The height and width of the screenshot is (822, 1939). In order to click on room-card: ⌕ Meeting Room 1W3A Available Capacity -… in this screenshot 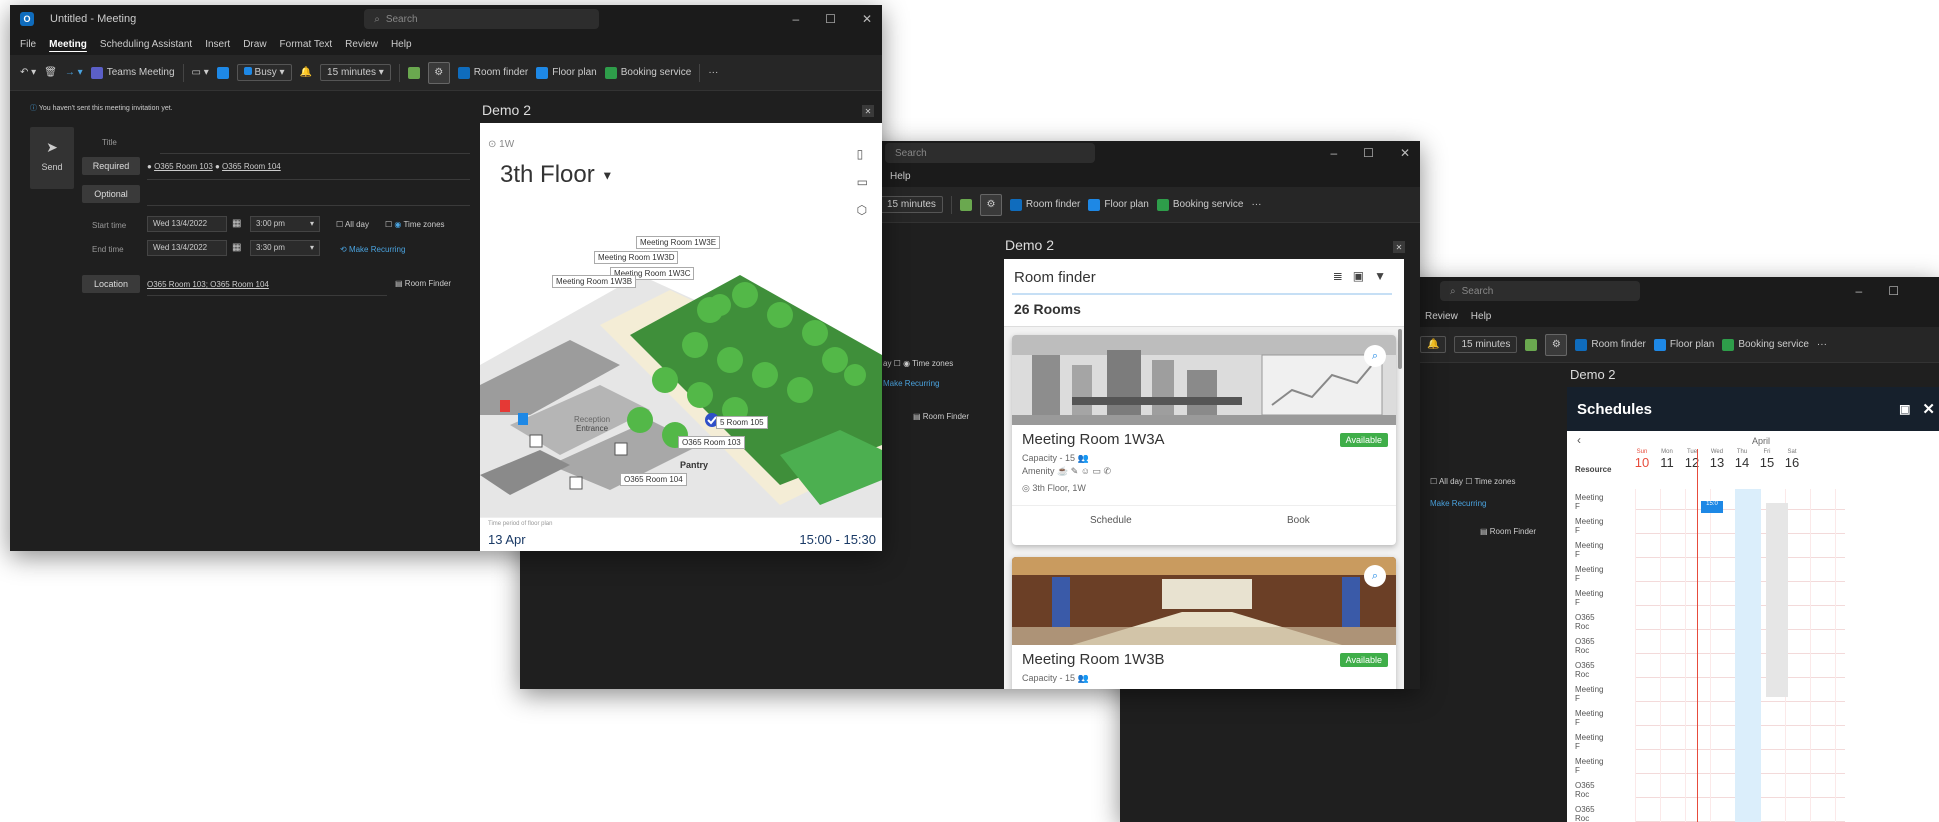, I will do `click(1204, 440)`.